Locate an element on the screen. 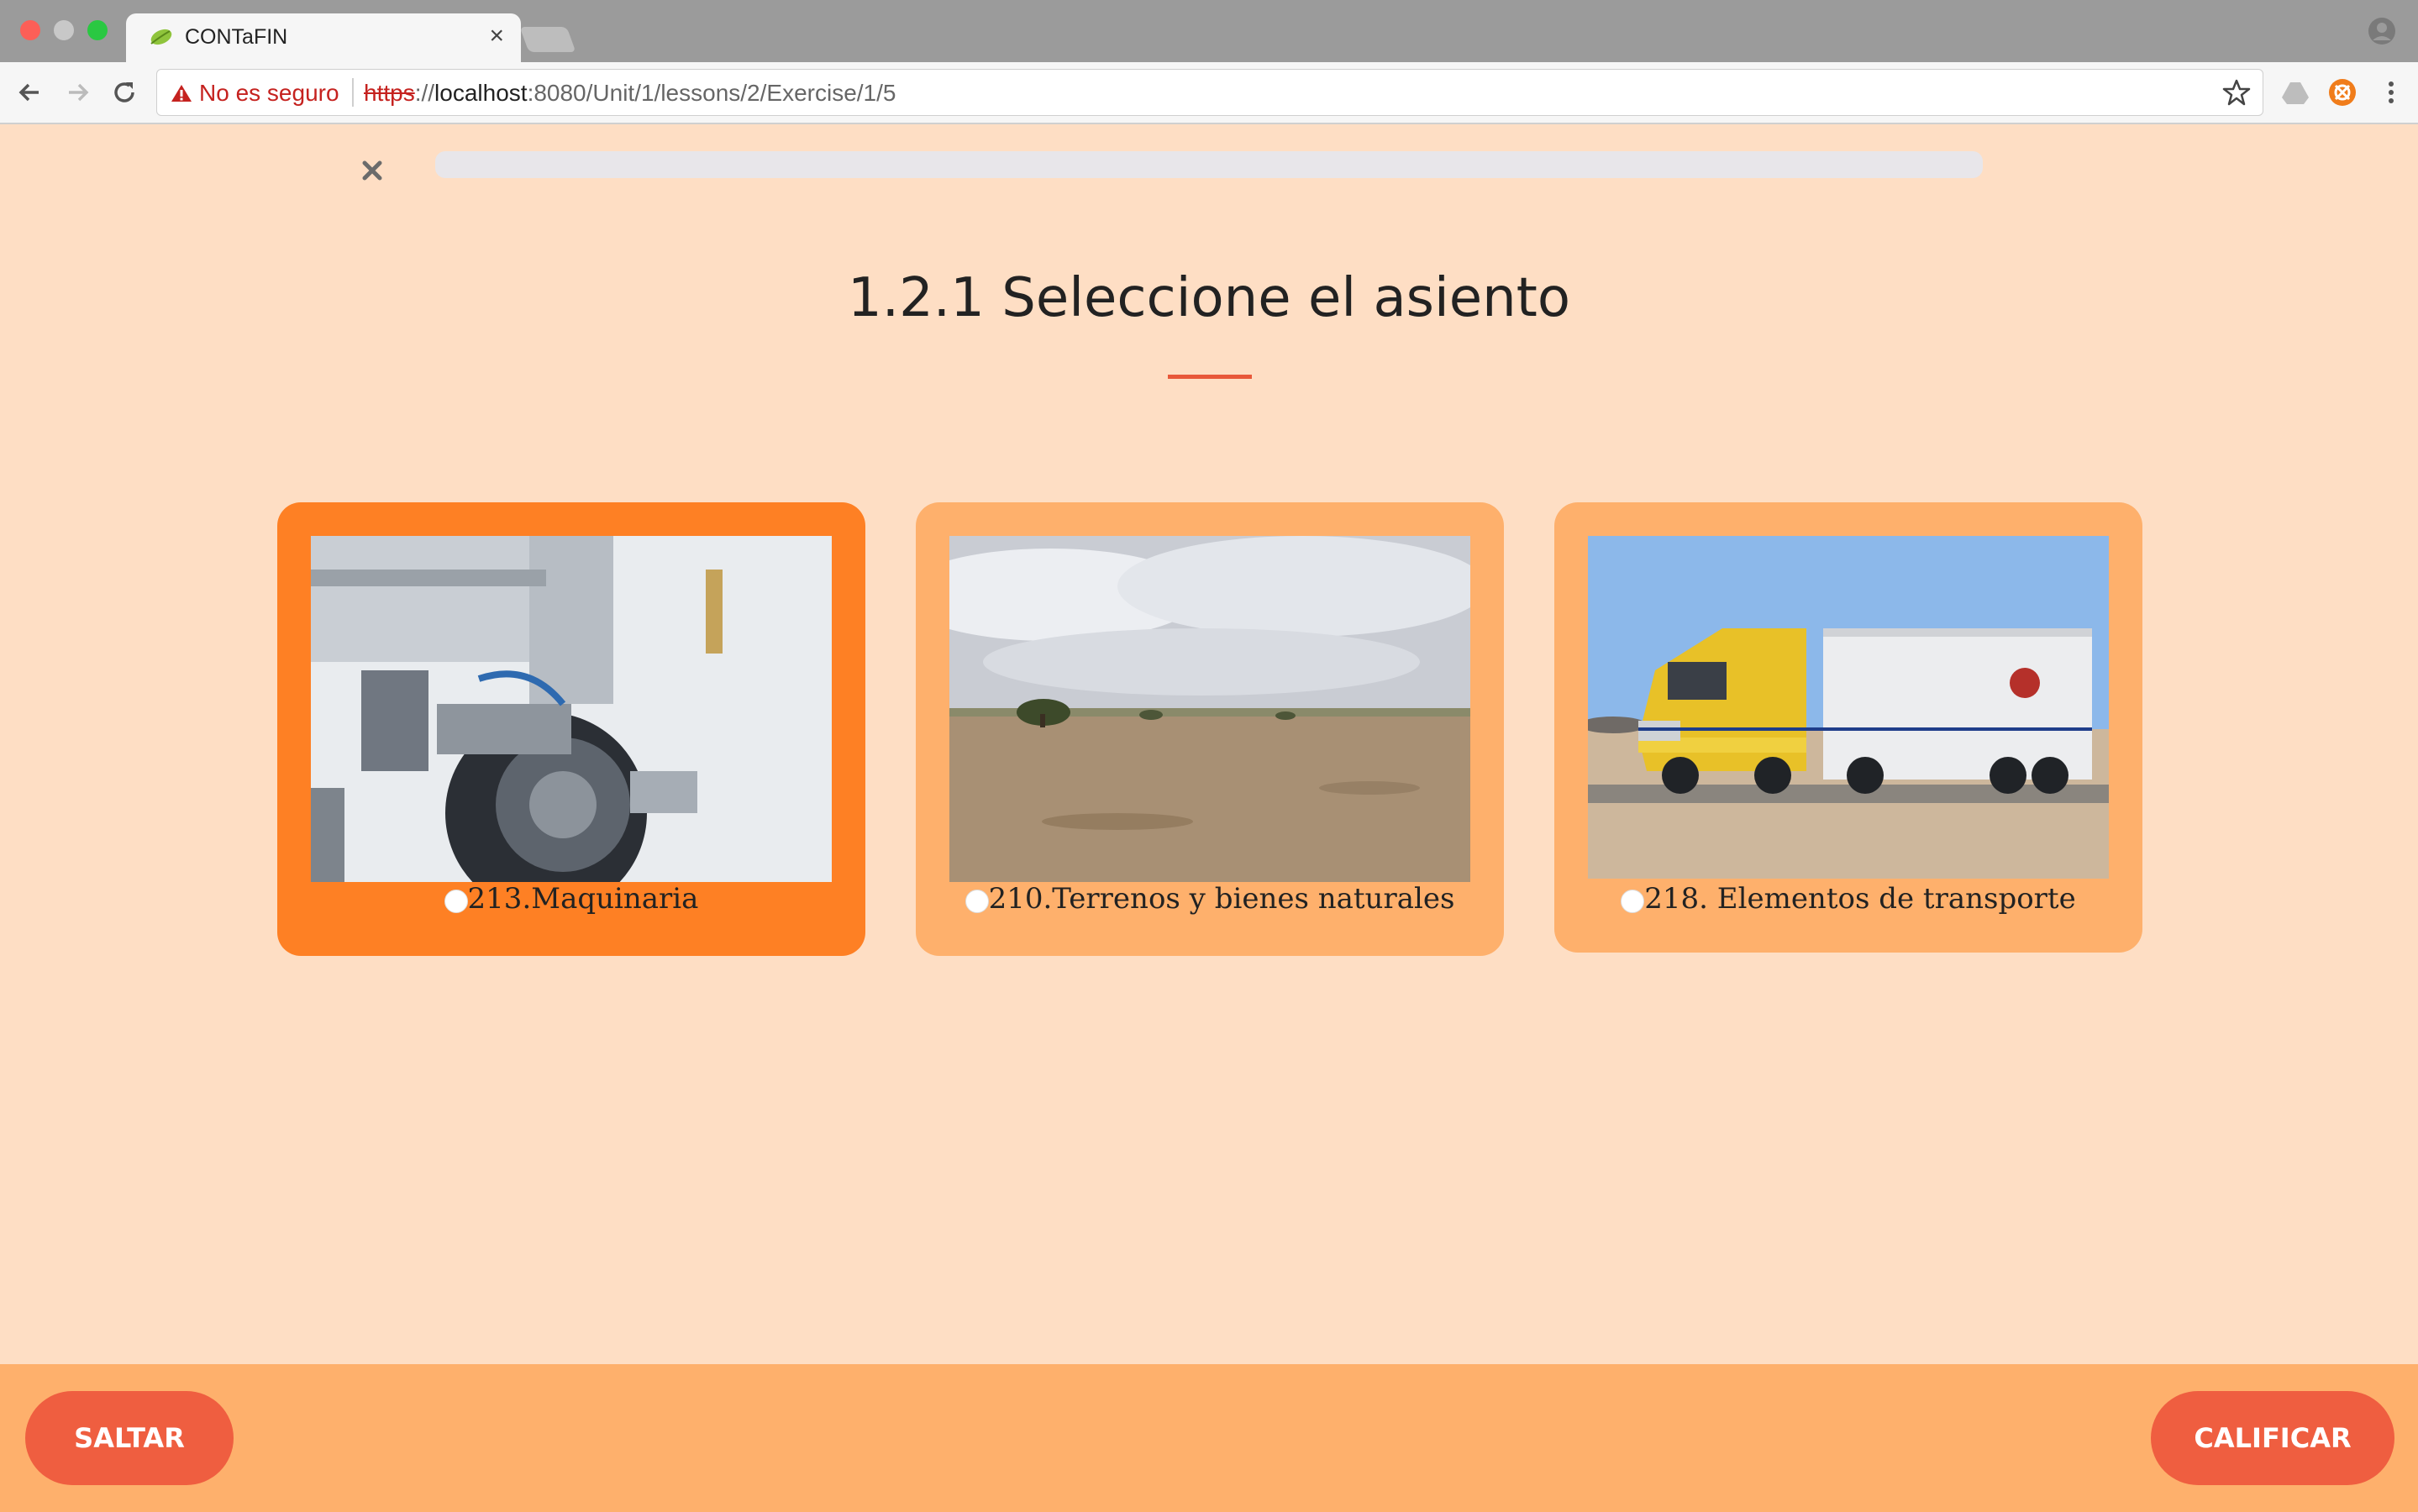  security-status: No es seguro is located at coordinates (269, 93).